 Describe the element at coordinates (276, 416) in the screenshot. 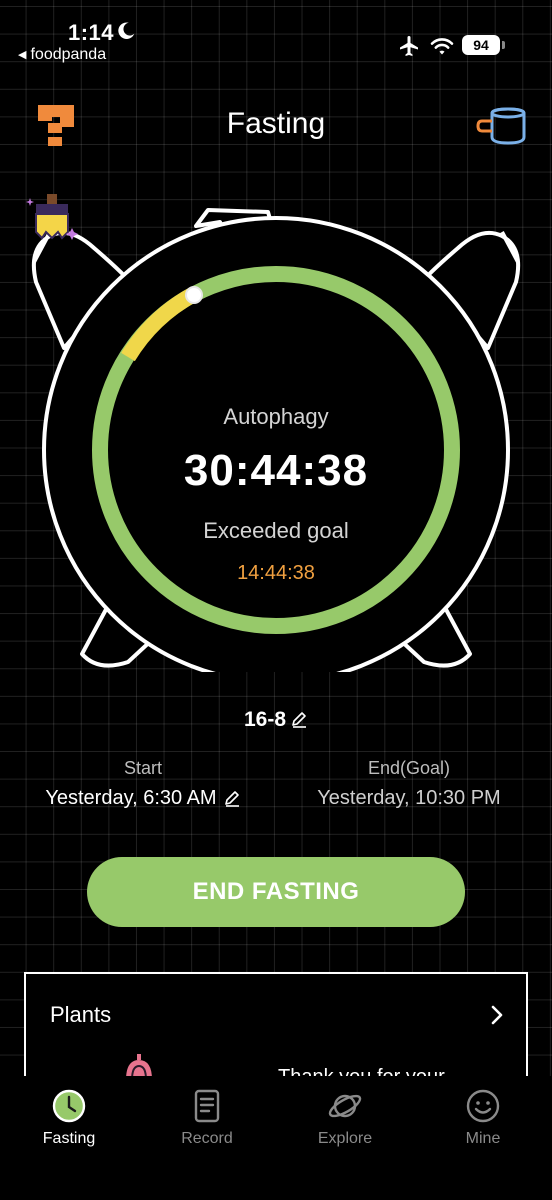

I see `fasting-phase-label: Autophagy` at that location.